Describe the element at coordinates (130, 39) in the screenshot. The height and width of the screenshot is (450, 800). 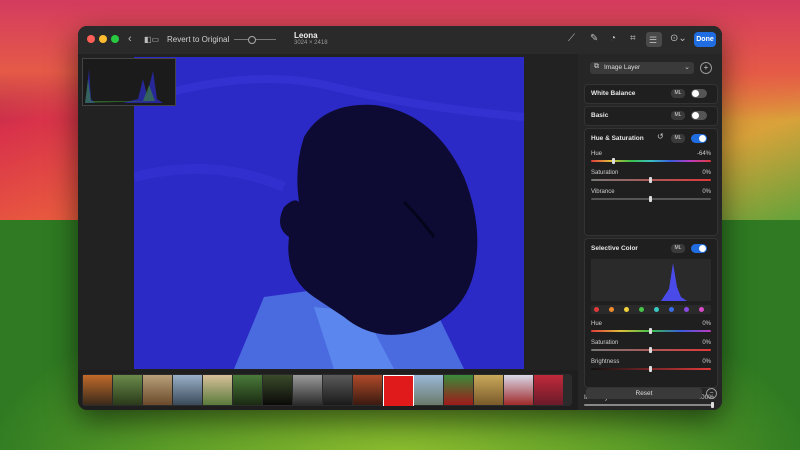
I see `back-chevron-icon: ‹` at that location.